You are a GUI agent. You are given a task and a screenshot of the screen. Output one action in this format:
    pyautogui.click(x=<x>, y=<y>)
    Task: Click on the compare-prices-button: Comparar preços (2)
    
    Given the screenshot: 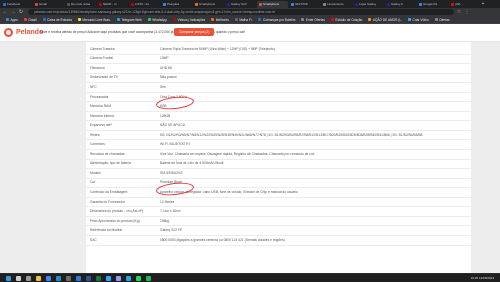 What is the action you would take?
    pyautogui.click(x=194, y=32)
    